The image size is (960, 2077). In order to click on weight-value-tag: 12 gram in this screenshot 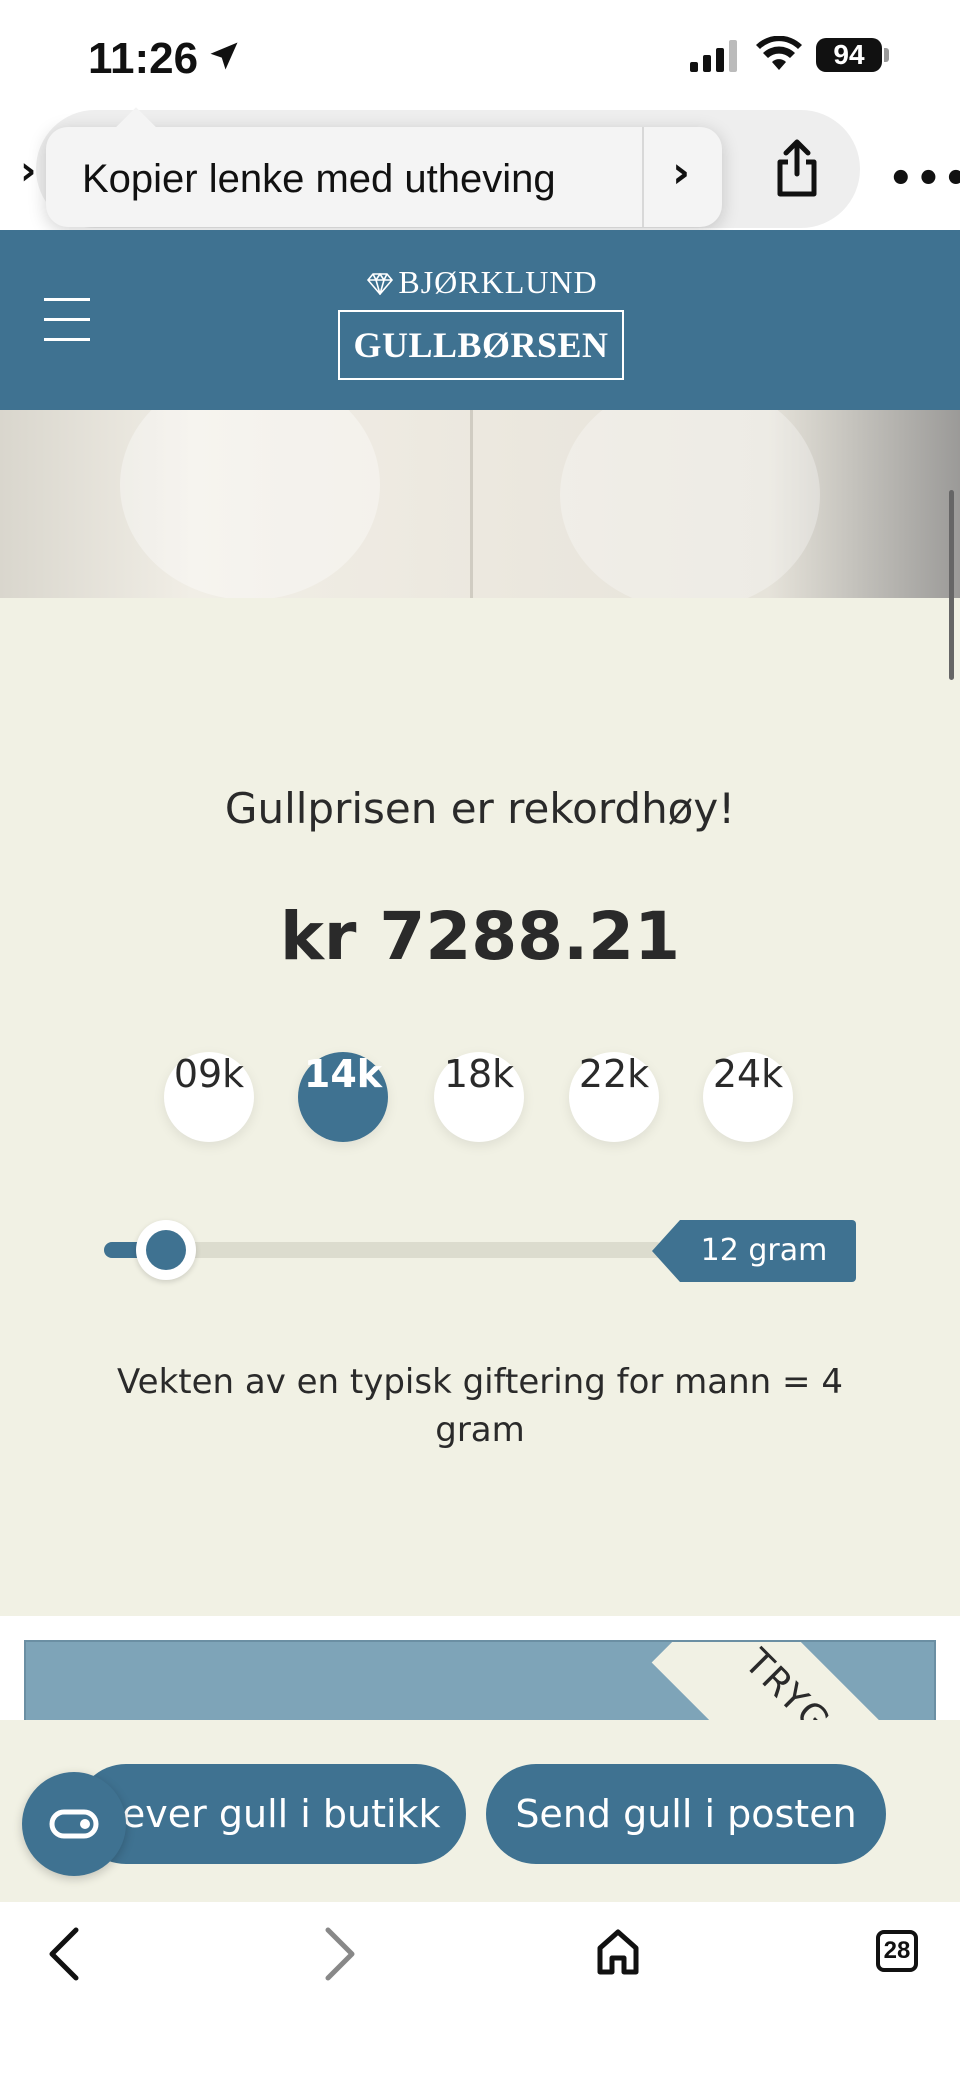, I will do `click(754, 1251)`.